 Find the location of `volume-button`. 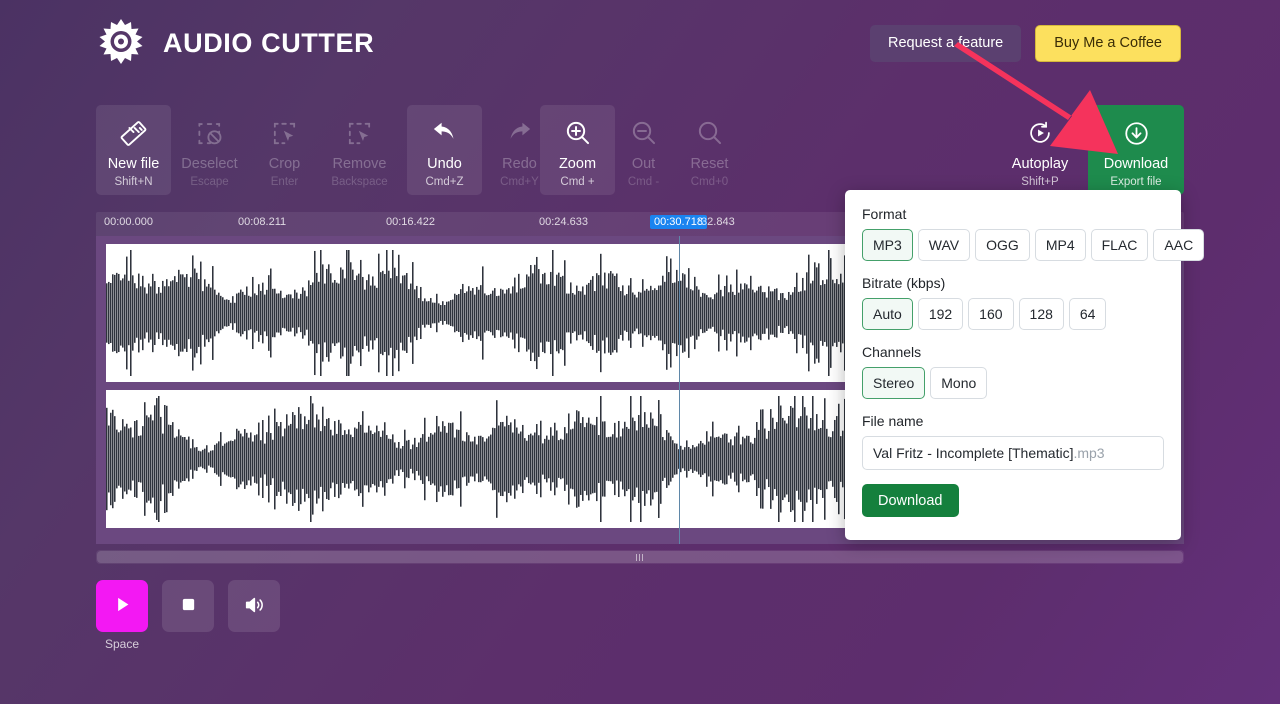

volume-button is located at coordinates (254, 606).